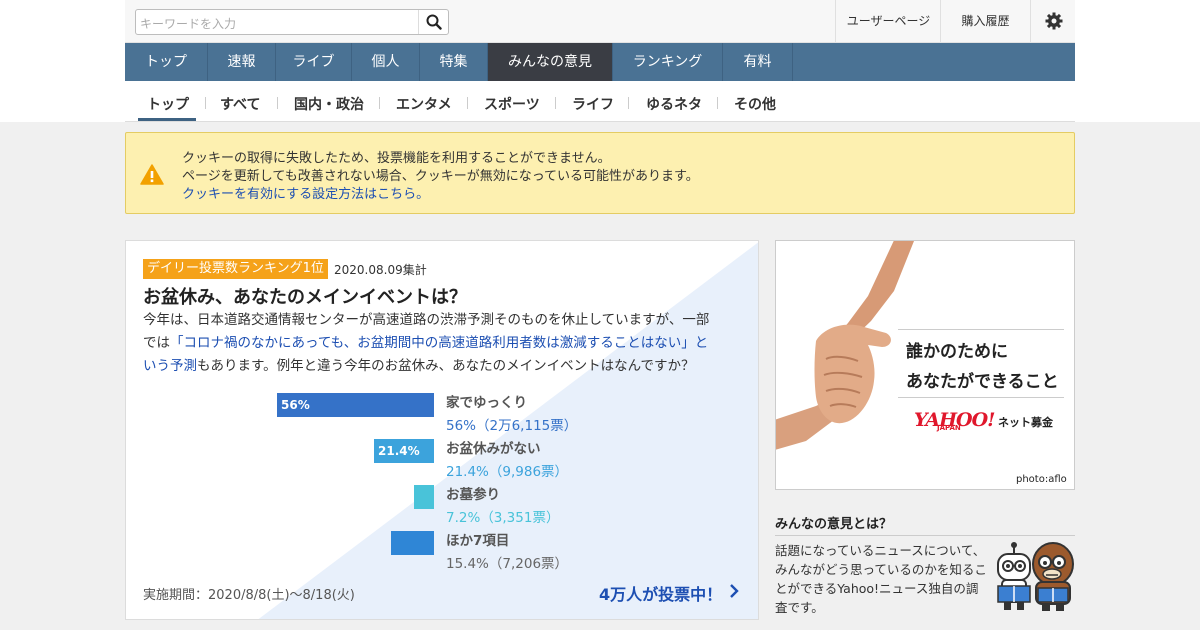 The height and width of the screenshot is (630, 1200). Describe the element at coordinates (674, 104) in the screenshot. I see `tab-yurunetta: ゆるネタ` at that location.